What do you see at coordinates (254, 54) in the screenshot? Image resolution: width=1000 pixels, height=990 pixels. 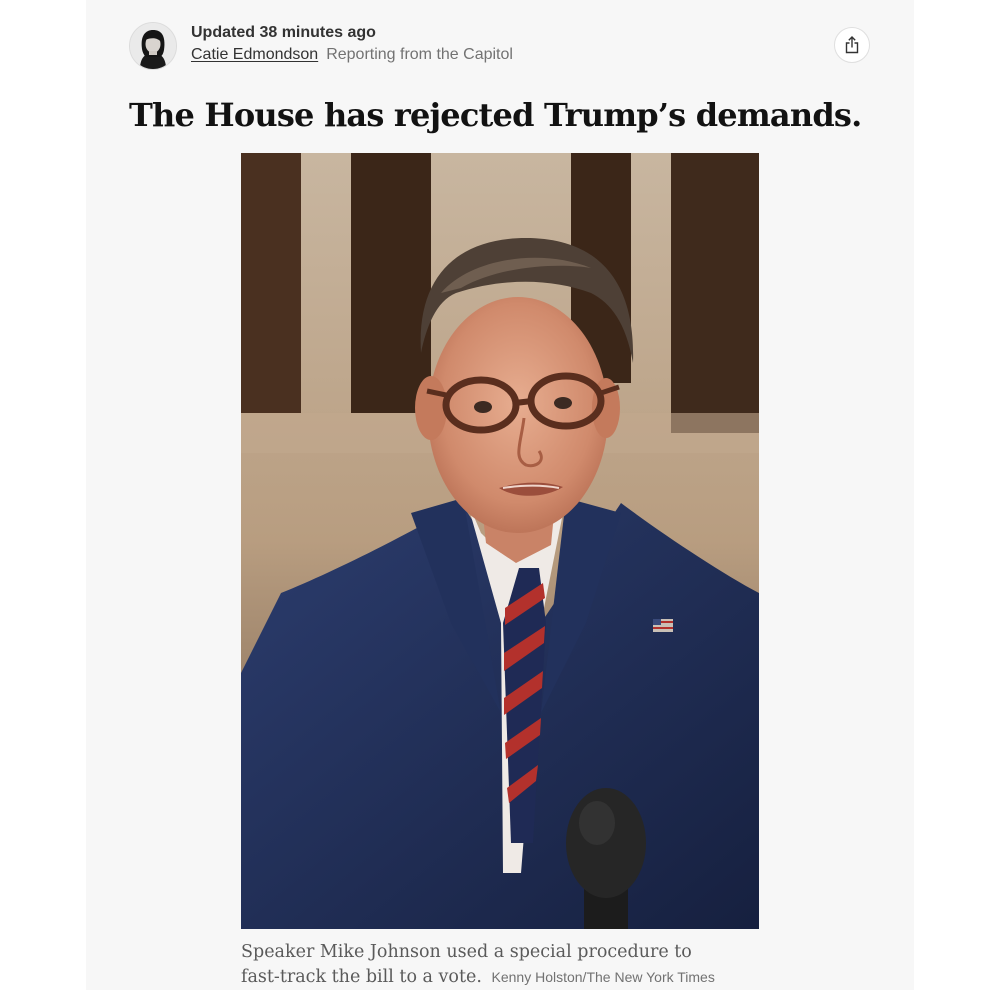 I see `author-link: Catie Edmondson` at bounding box center [254, 54].